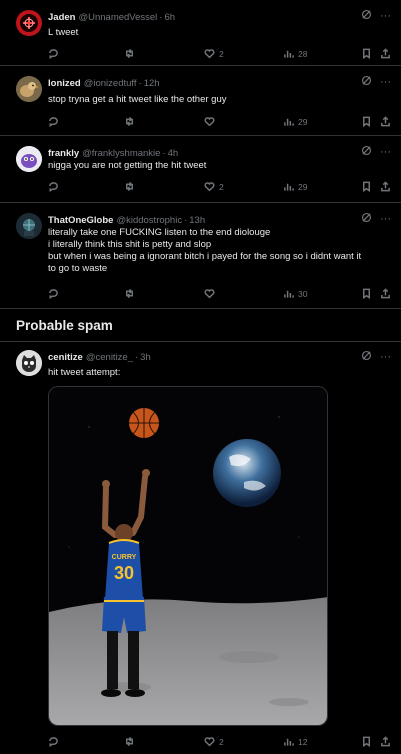 This screenshot has width=401, height=754. What do you see at coordinates (65, 357) in the screenshot?
I see `display-name: cenitize` at bounding box center [65, 357].